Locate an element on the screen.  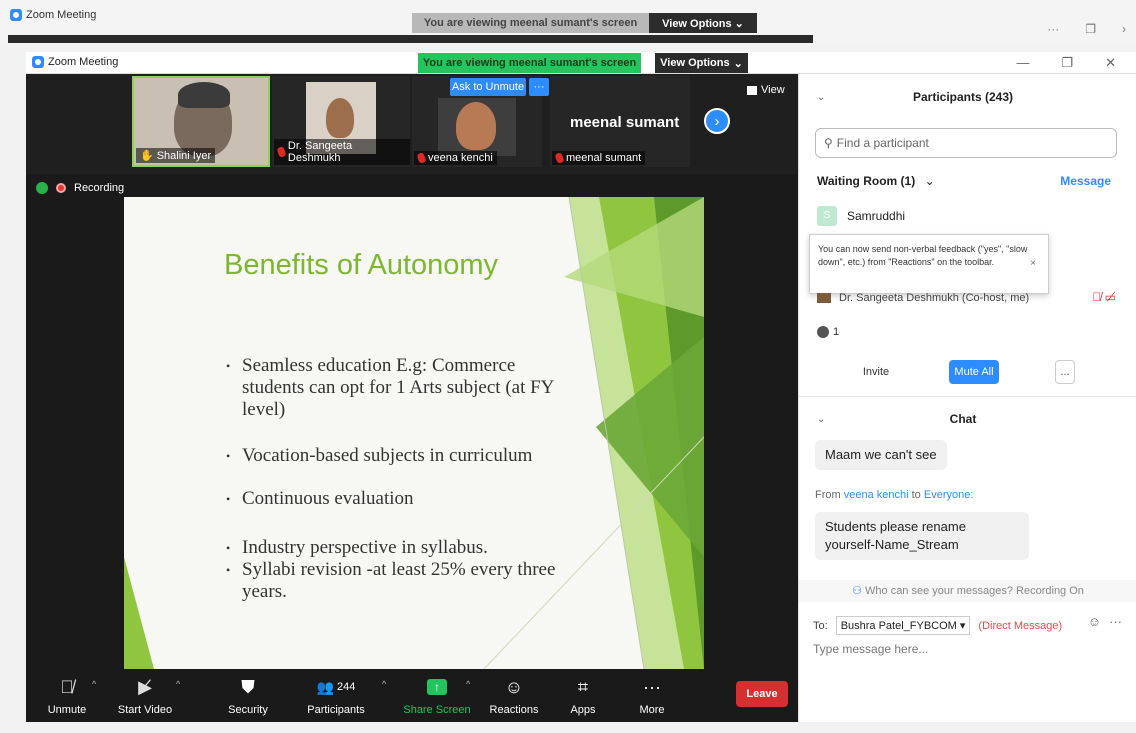
slide-title: Benefits of Autonomy is located at coordinates (361, 265).